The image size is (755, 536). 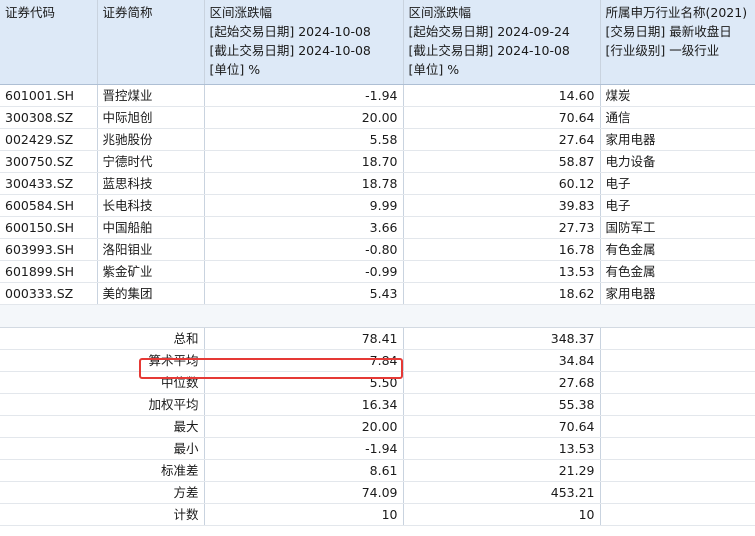 What do you see at coordinates (151, 271) in the screenshot?
I see `cell-name: 紫金矿业` at bounding box center [151, 271].